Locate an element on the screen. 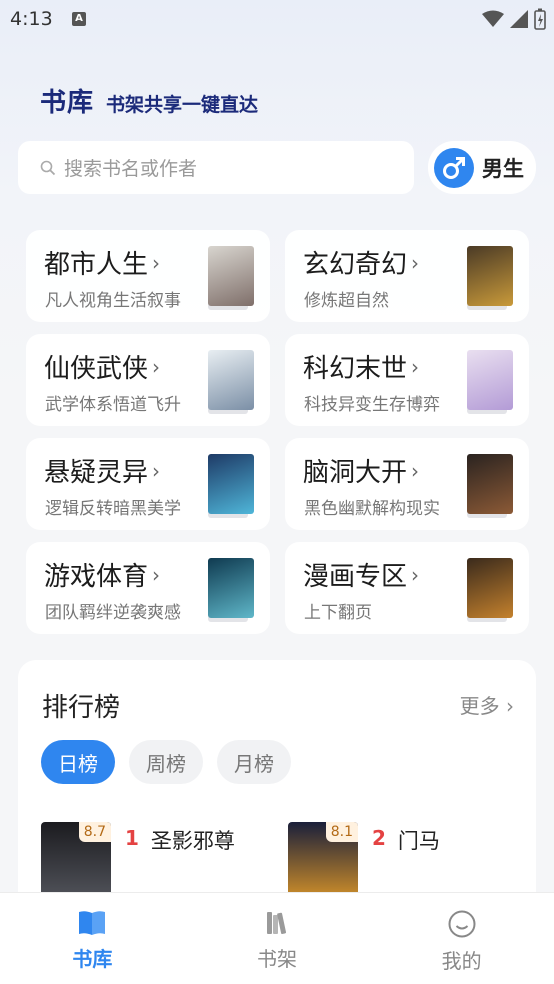  category-desc: 武学体系悟道飞升 is located at coordinates (113, 405).